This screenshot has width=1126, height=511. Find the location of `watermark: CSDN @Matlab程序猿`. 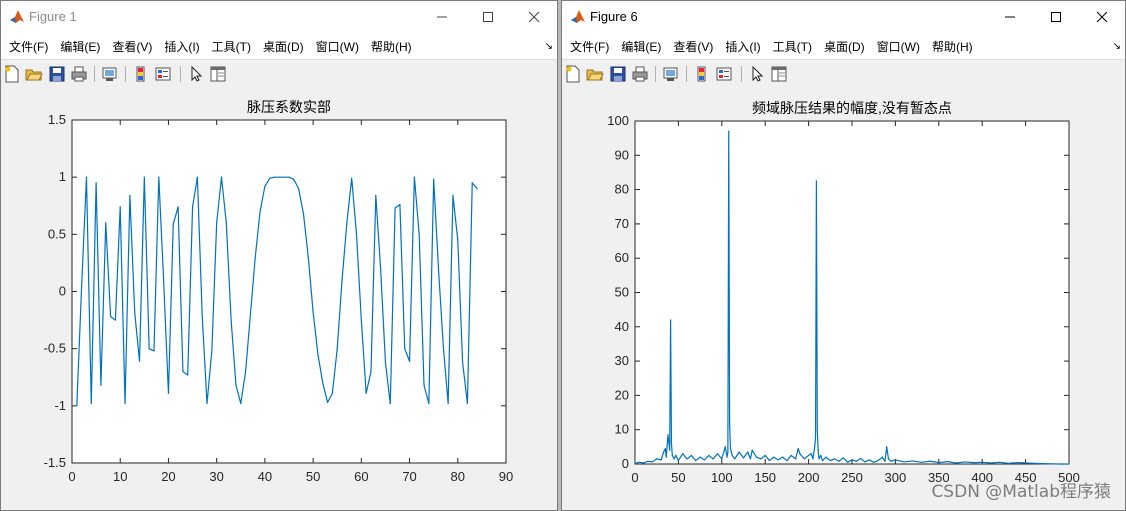

watermark: CSDN @Matlab程序猿 is located at coordinates (1021, 492).